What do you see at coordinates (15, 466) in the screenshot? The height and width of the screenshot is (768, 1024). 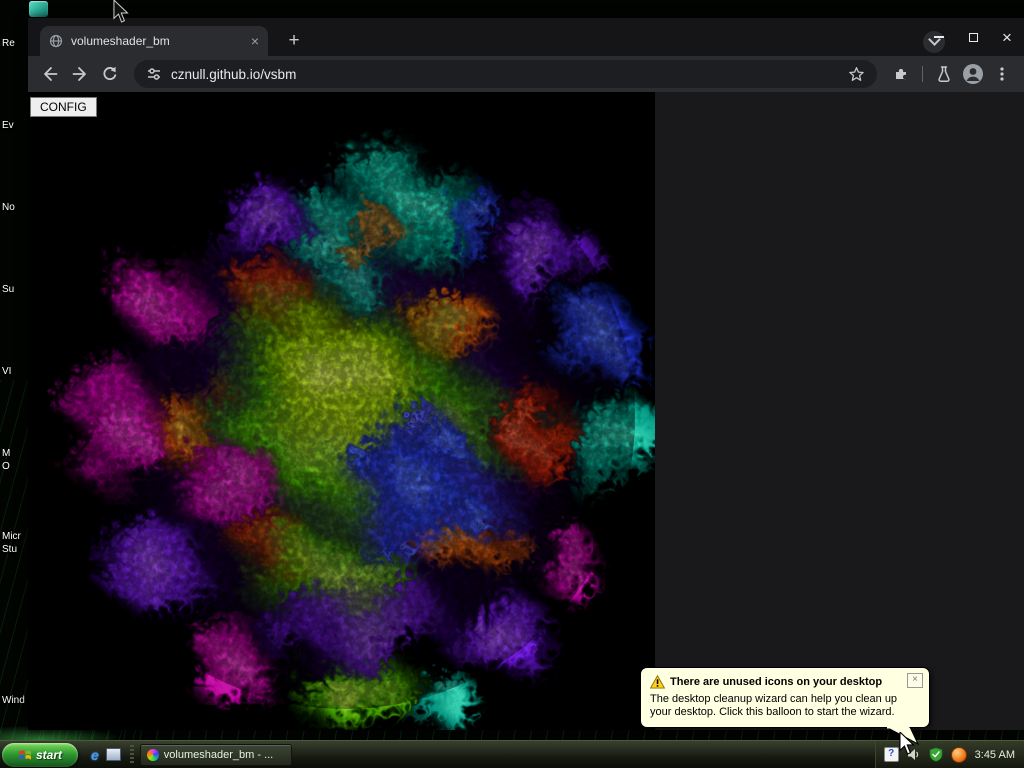 I see `desktop-icon-label: O` at bounding box center [15, 466].